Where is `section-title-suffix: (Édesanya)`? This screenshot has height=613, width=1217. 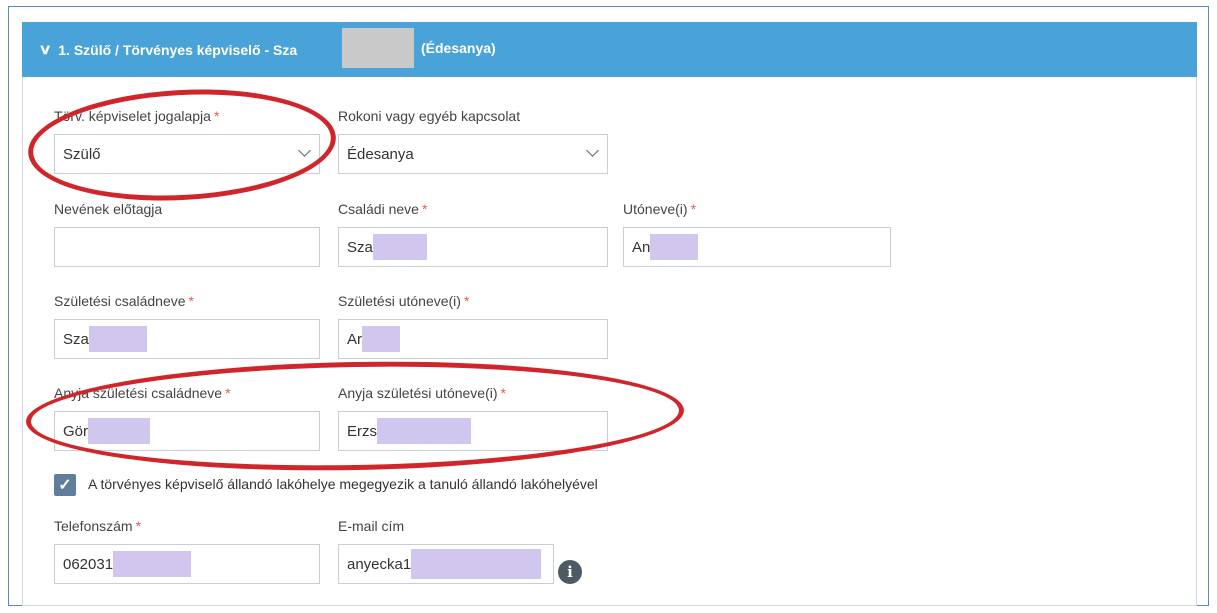
section-title-suffix: (Édesanya) is located at coordinates (458, 48).